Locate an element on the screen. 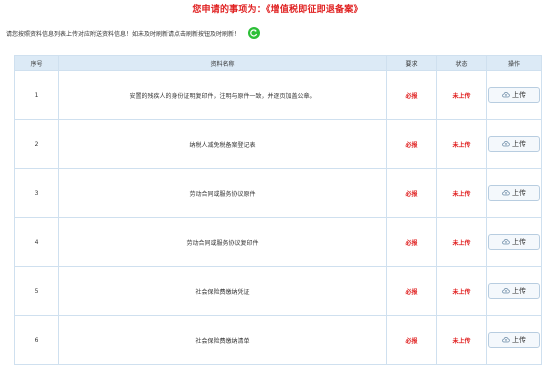 The image size is (555, 368). document-name: 纳税人减免税备案登记表 is located at coordinates (222, 144).